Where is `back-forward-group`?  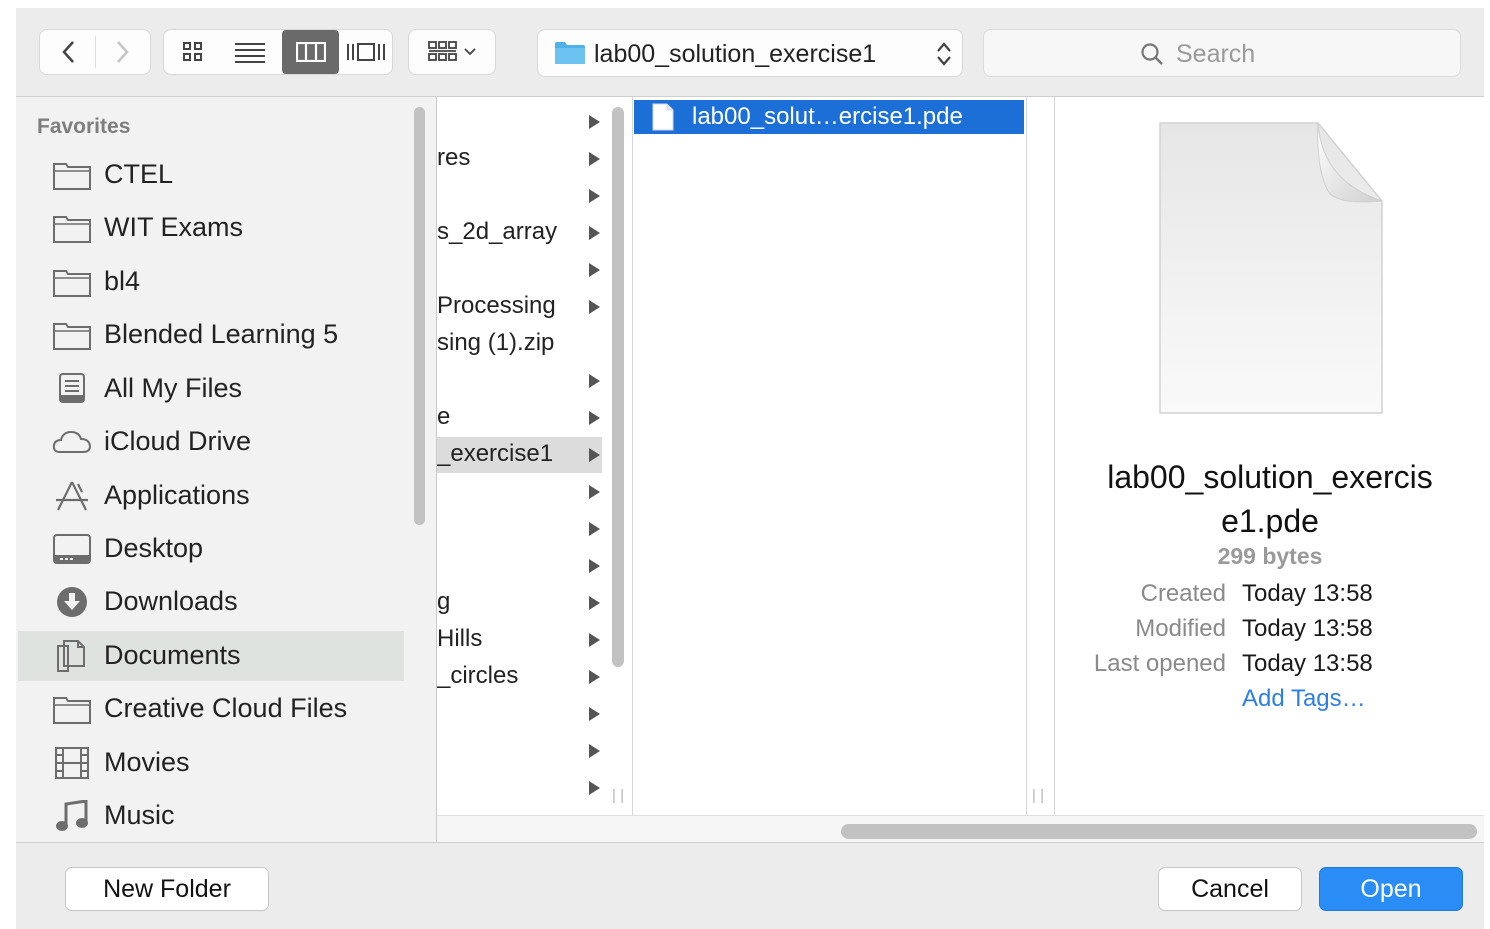
back-forward-group is located at coordinates (95, 52).